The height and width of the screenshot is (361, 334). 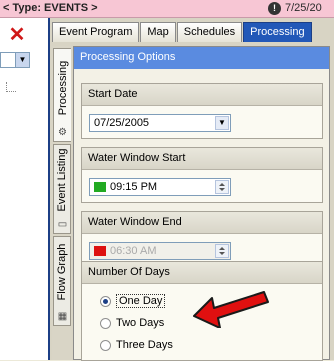 What do you see at coordinates (62, 224) in the screenshot?
I see `list-icon: ▭` at bounding box center [62, 224].